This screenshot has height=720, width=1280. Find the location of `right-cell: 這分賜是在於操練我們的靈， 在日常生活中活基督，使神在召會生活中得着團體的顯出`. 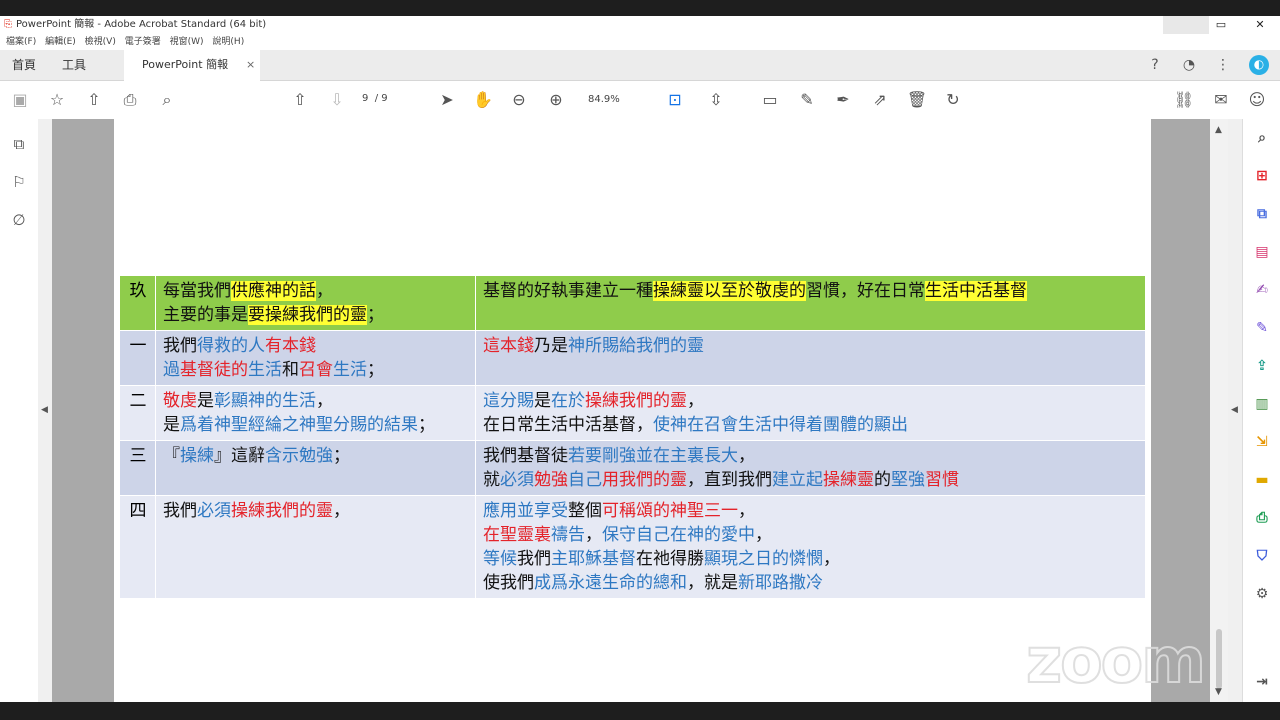

right-cell: 這分賜是在於操練我們的靈， 在日常生活中活基督，使神在召會生活中得着團體的顯出 is located at coordinates (810, 413).